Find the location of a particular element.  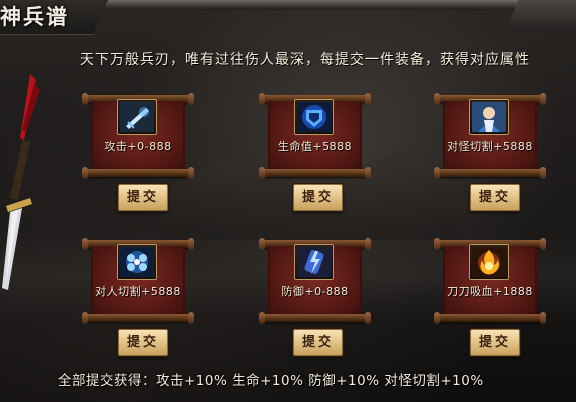

equipment-scroll: 生命值+5888 is located at coordinates (315, 136).